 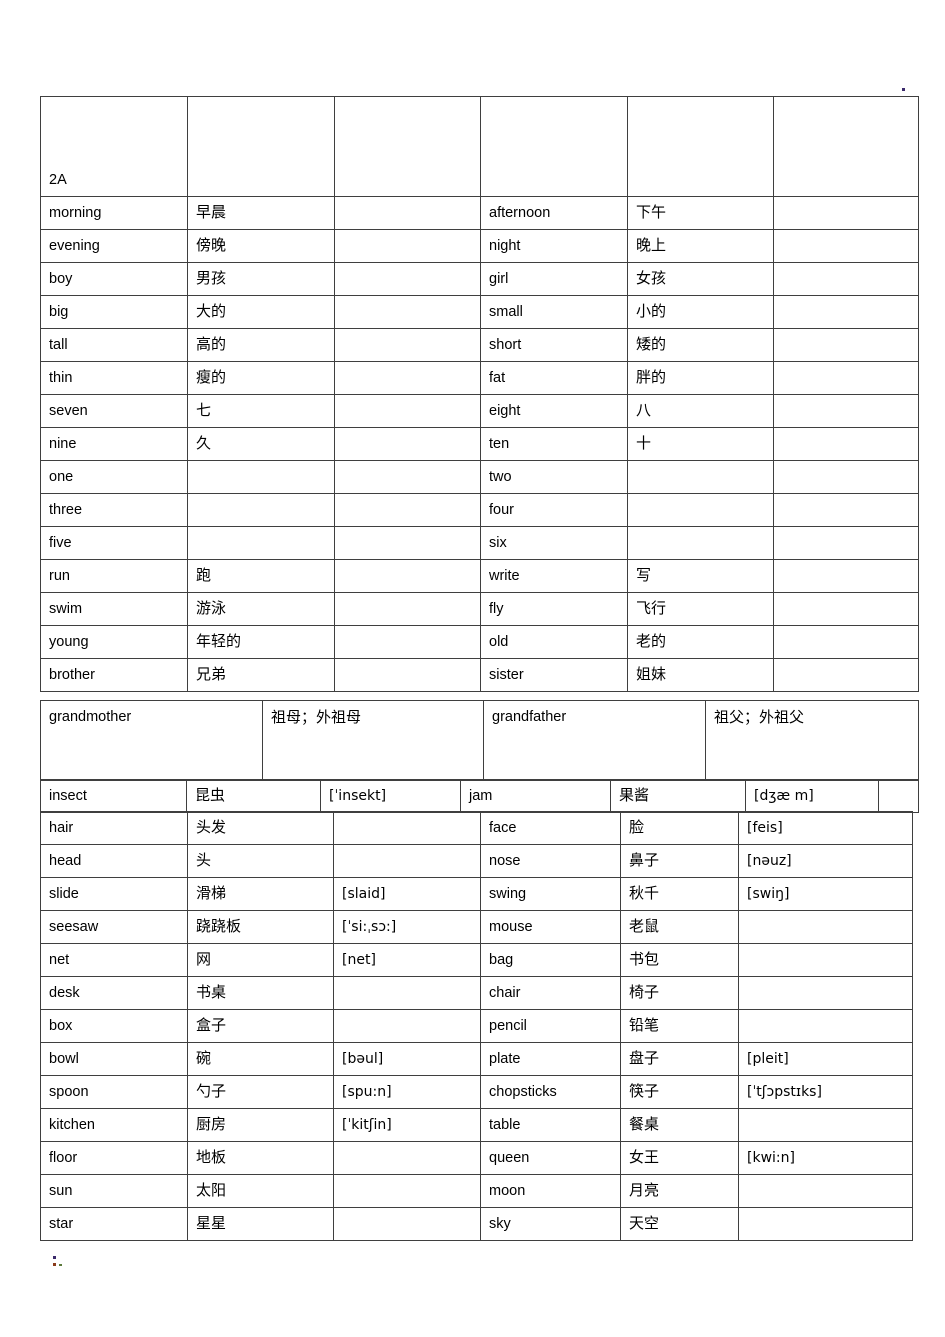 I want to click on word-en-right: night, so click(x=554, y=246).